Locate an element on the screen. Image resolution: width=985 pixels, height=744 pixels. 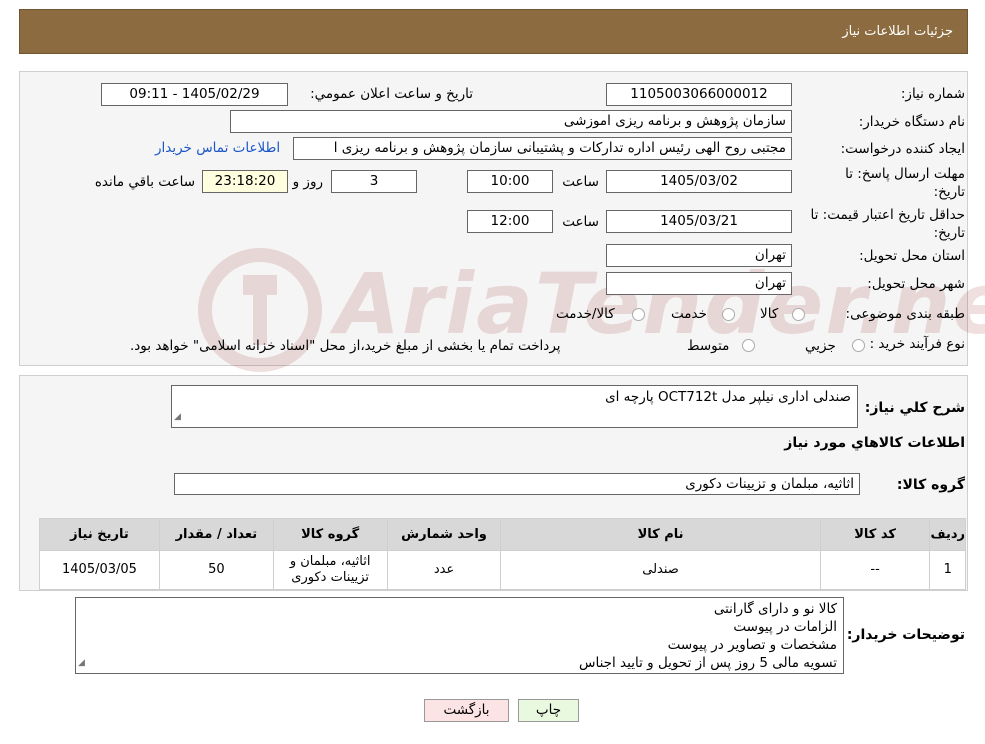
buyer-note-line: مشخصات و تصاویر در پیوست is located at coordinates (752, 645).